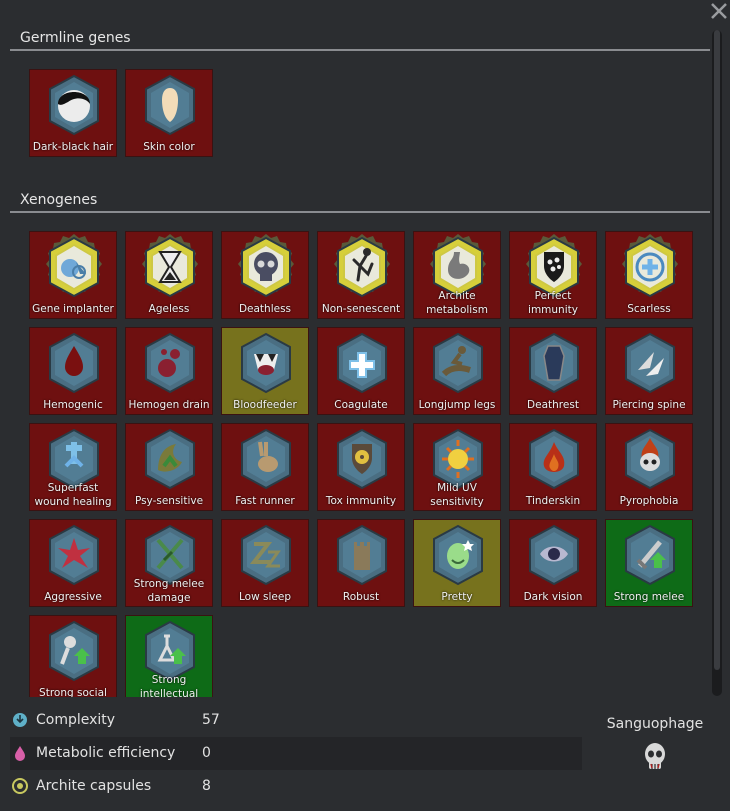 Image resolution: width=730 pixels, height=811 pixels. Describe the element at coordinates (76, 720) in the screenshot. I see `stat-label: Complexity` at that location.